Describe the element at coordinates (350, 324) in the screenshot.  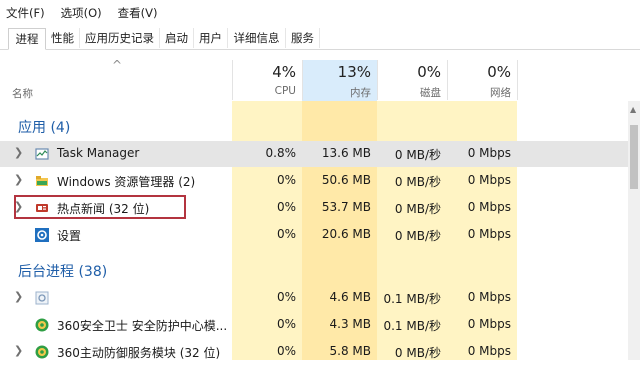
I see `mem-value: 4.3 MB` at that location.